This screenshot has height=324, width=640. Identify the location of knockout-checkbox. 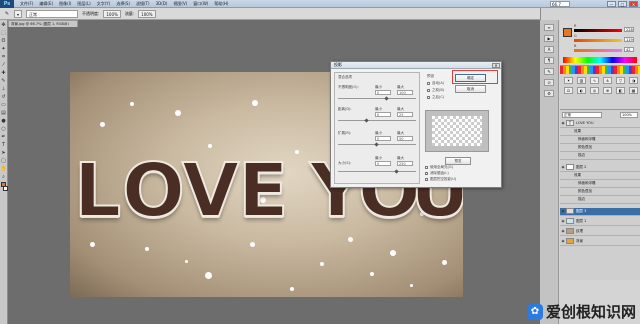
(426, 179).